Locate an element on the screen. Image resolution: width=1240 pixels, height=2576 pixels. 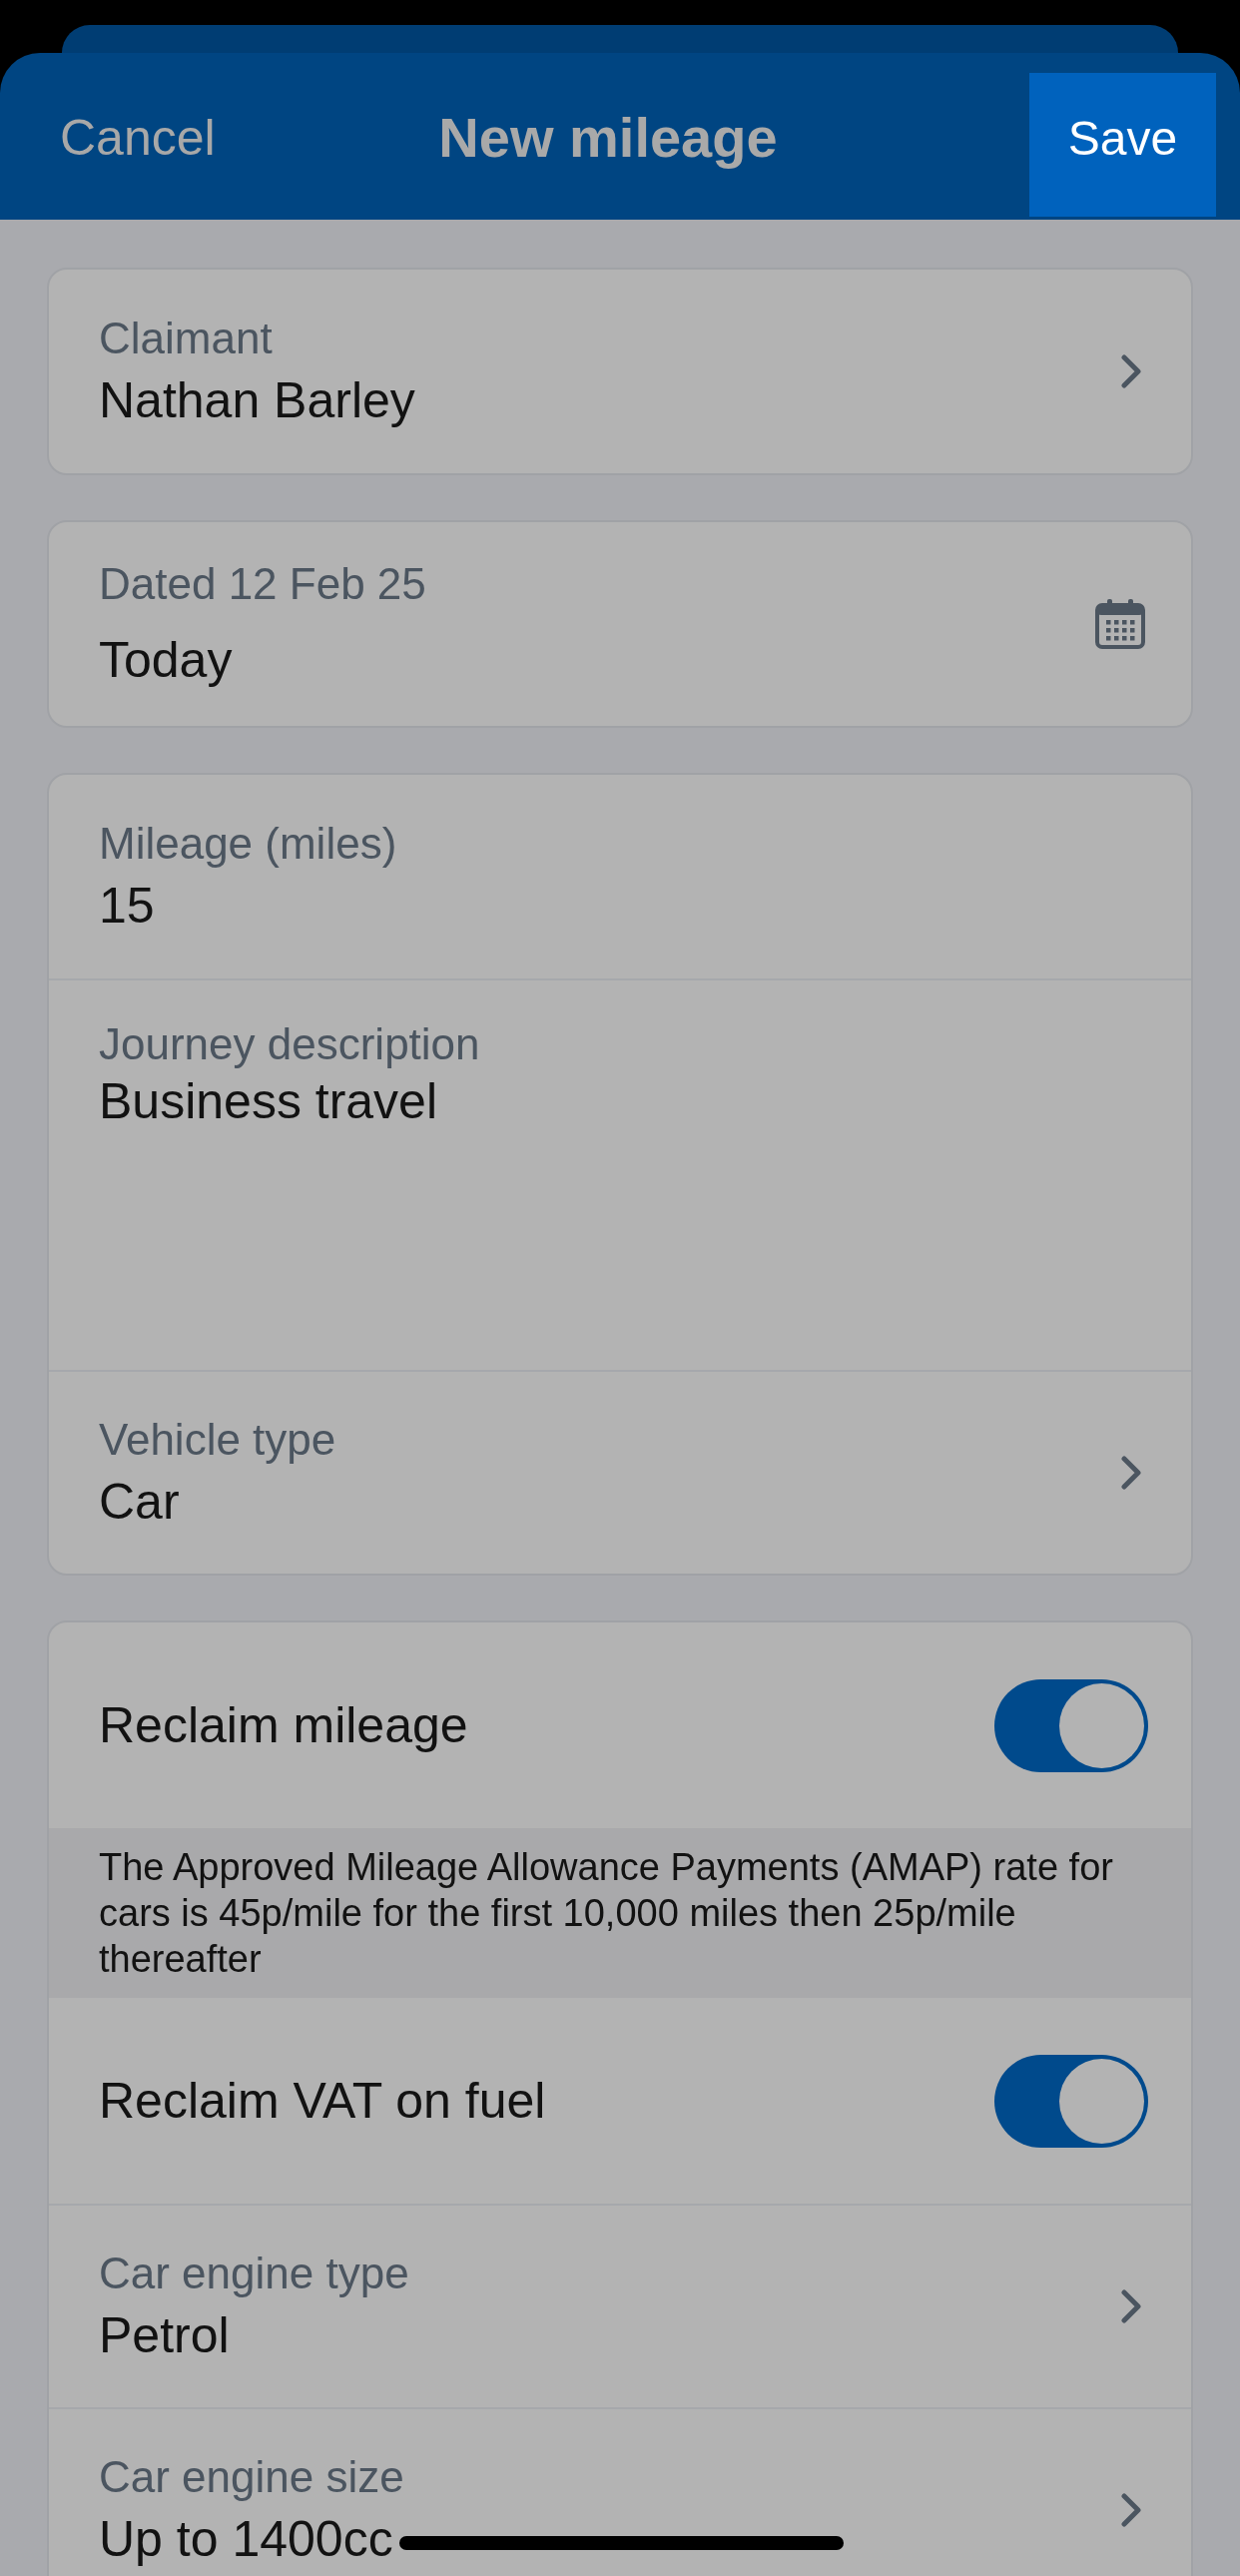
date-field: Dated 12 Feb 25 Today is located at coordinates (620, 624).